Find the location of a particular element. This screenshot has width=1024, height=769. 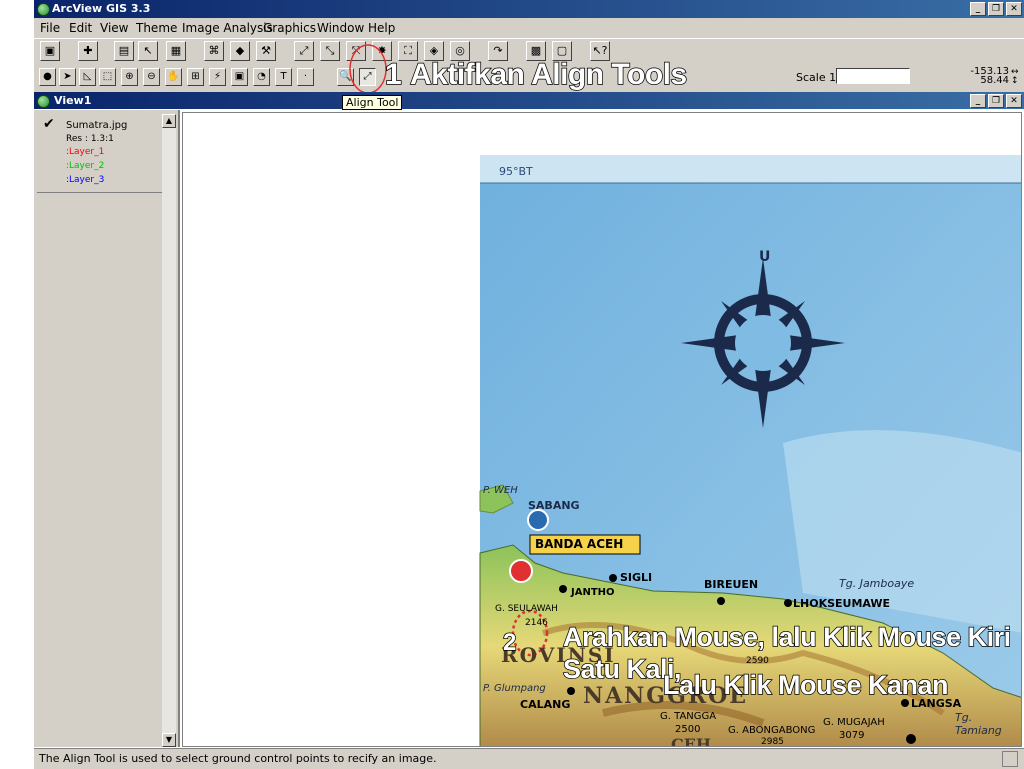

pointer-tool: ➤ is located at coordinates (67, 77).